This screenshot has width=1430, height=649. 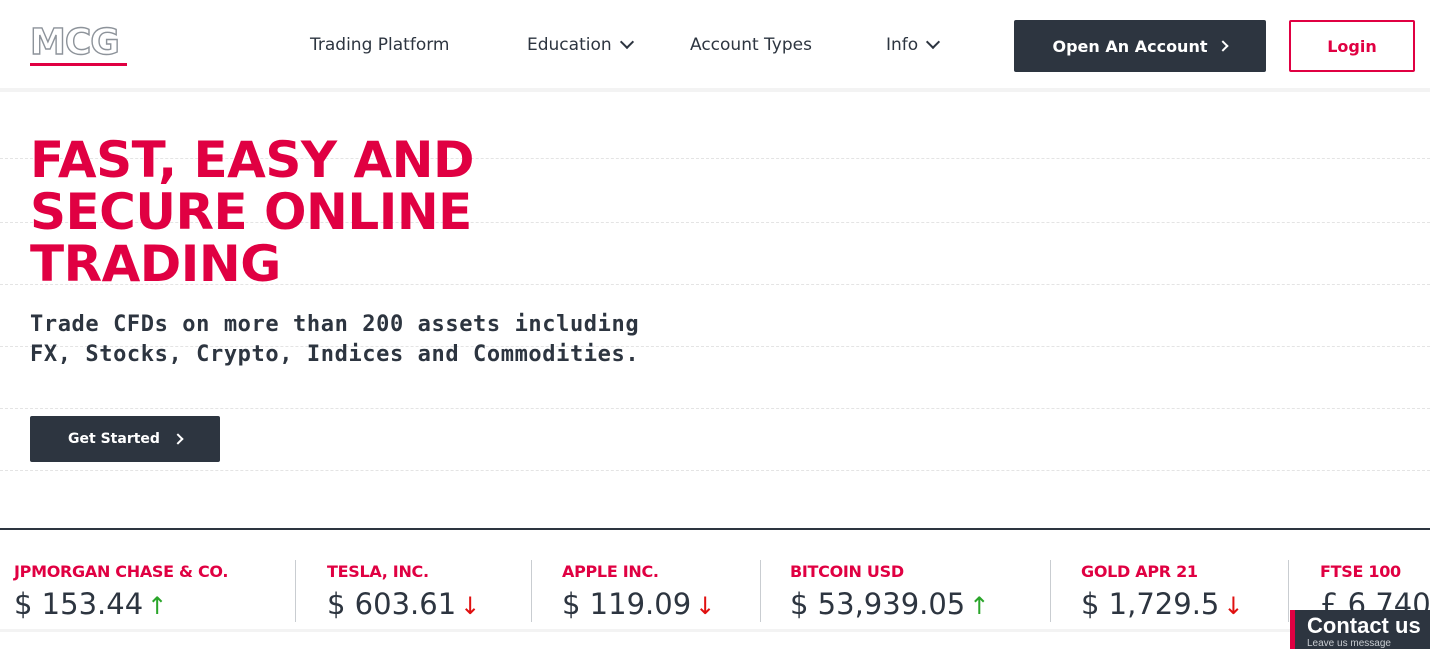 I want to click on ticker-price-value: $ 603.61, so click(x=392, y=604).